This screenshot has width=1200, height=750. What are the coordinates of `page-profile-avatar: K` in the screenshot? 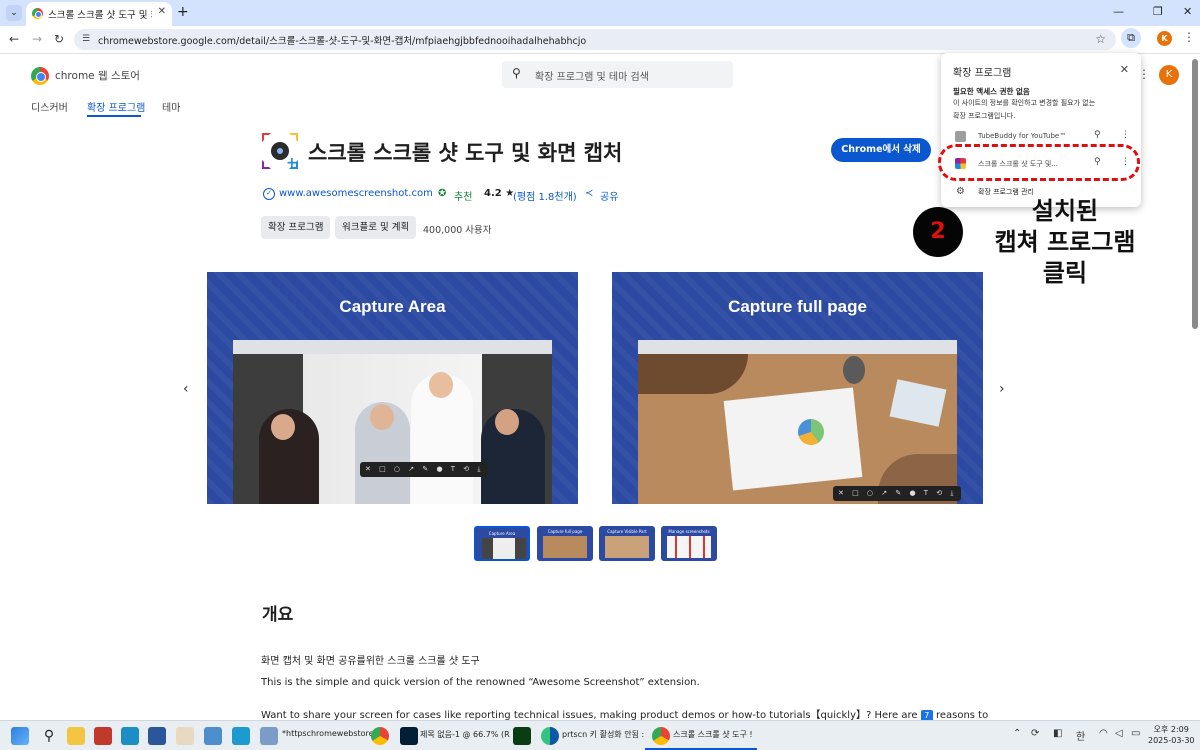 It's located at (1169, 75).